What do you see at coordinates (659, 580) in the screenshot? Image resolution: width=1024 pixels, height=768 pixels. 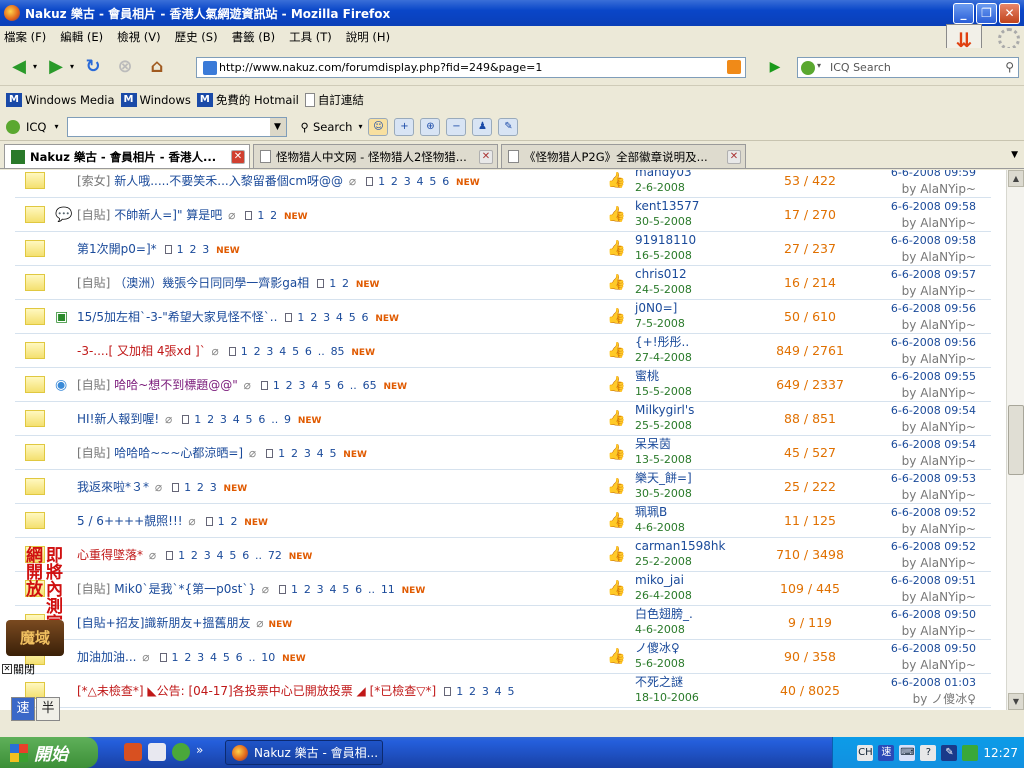 I see `author-link: miko_jai` at bounding box center [659, 580].